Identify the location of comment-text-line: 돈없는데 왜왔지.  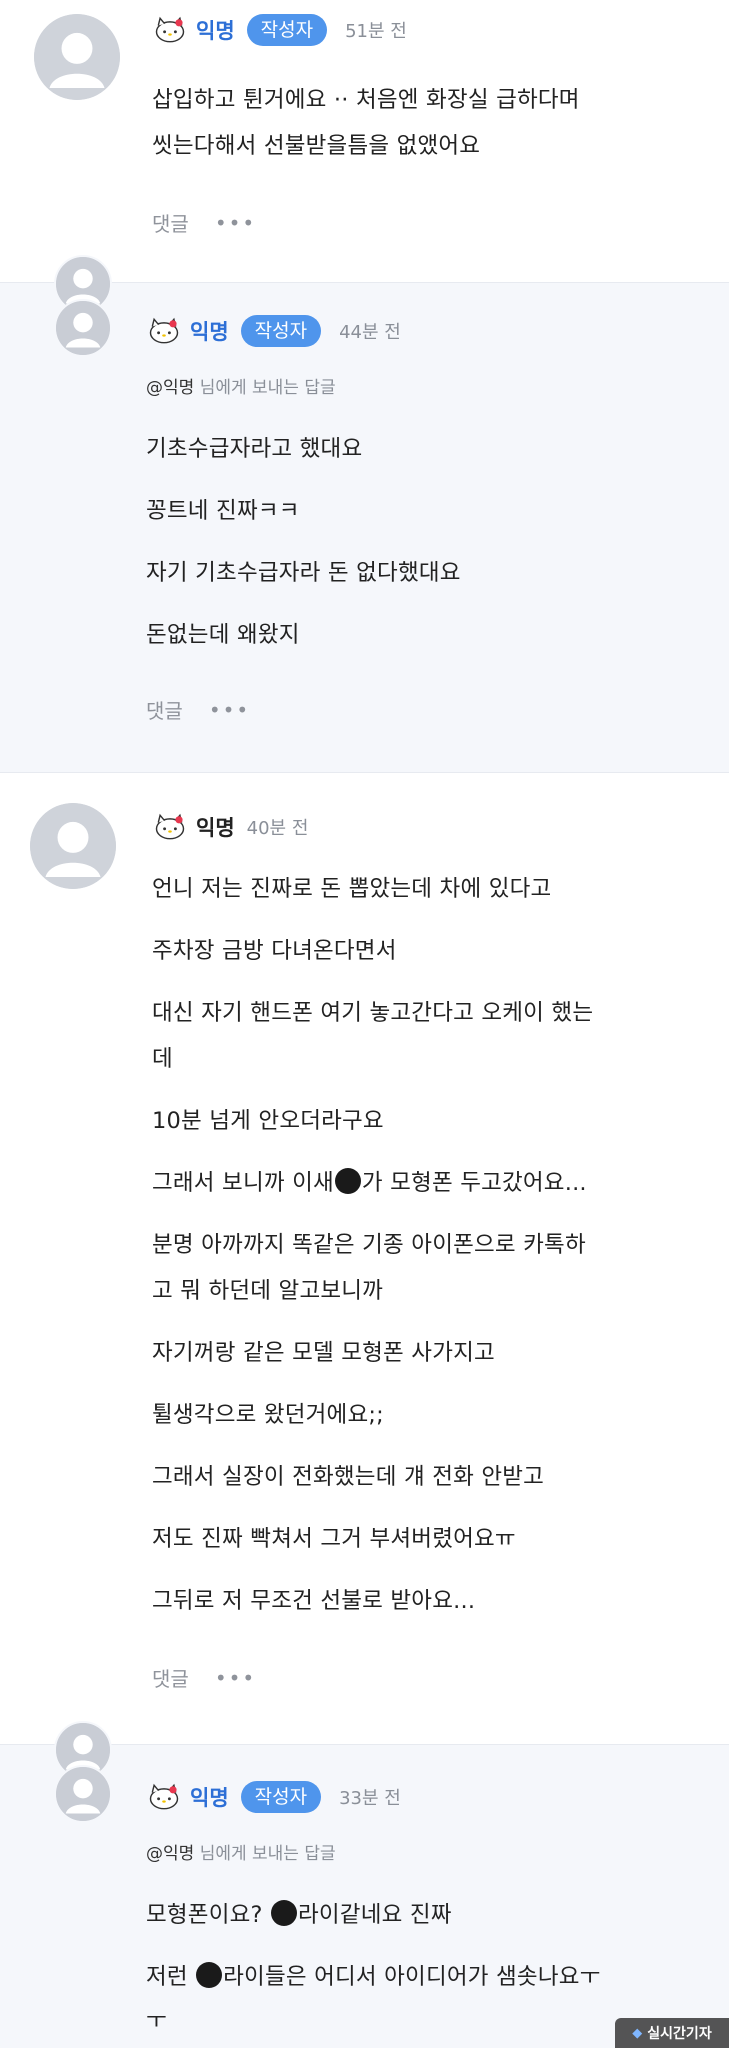
(223, 635).